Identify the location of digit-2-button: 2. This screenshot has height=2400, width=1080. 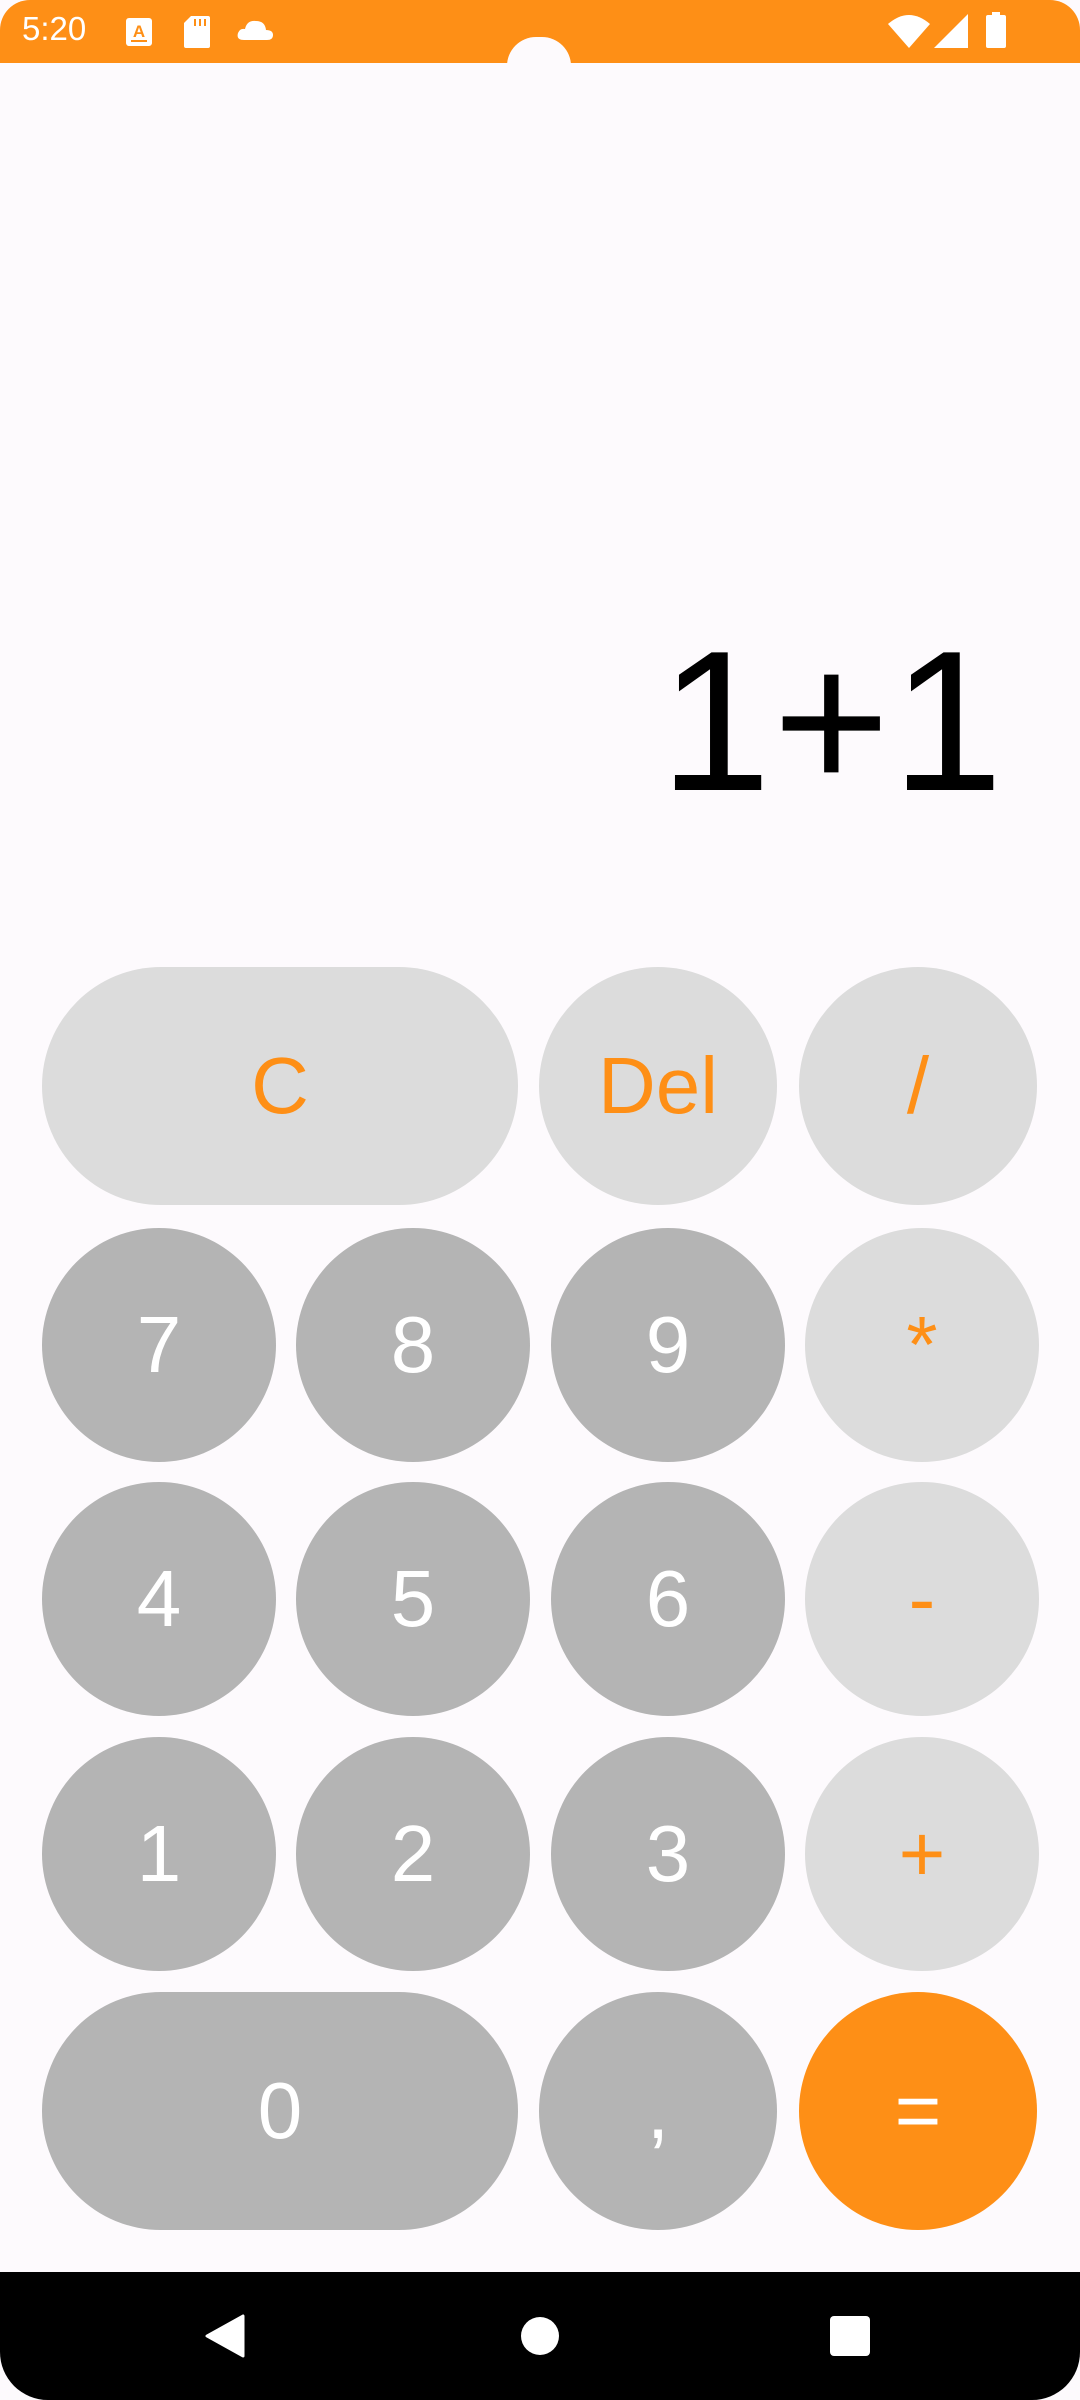
(413, 1854).